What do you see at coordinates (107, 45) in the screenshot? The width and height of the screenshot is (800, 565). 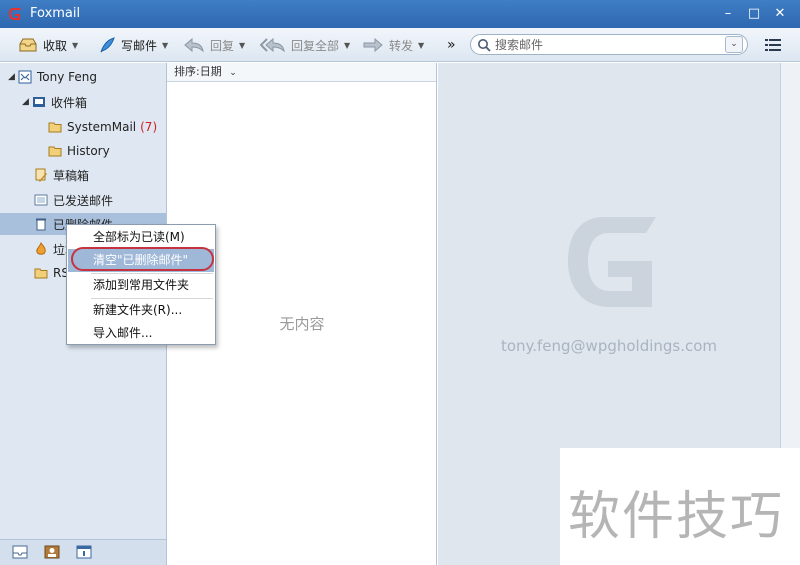 I see `feather-pen-icon` at bounding box center [107, 45].